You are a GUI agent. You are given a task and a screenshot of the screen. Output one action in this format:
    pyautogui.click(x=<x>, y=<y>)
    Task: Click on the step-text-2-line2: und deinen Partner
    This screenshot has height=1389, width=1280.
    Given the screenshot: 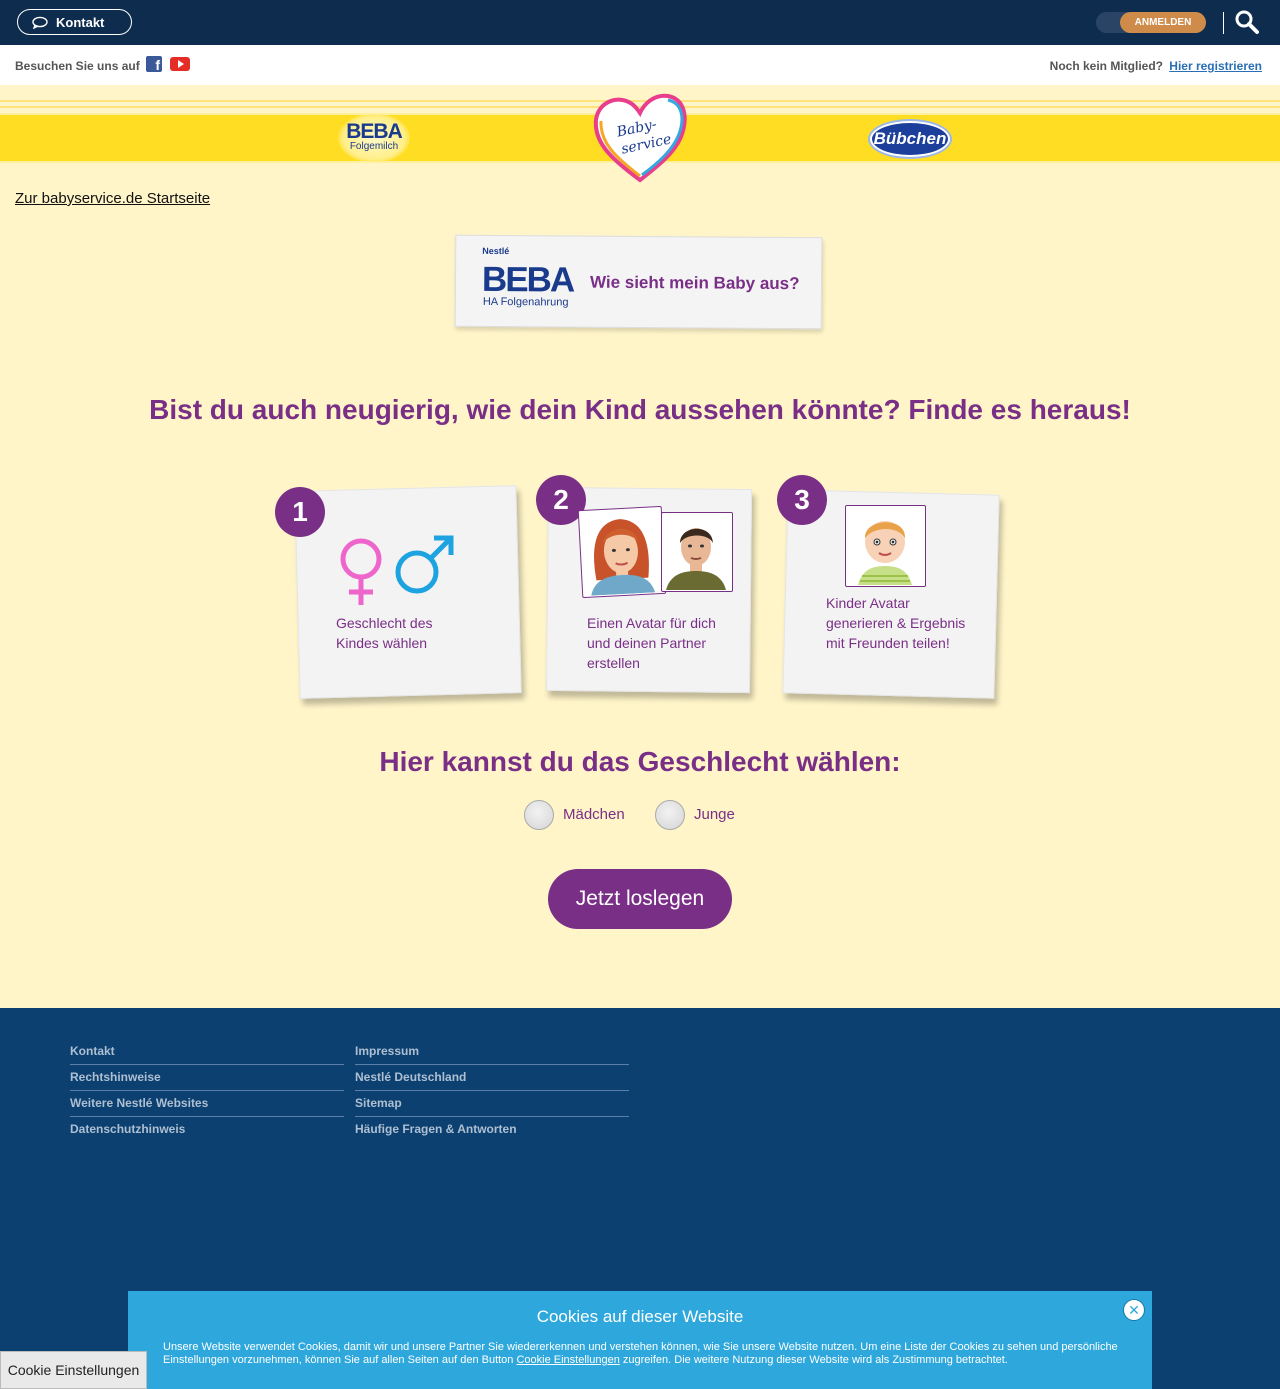 What is the action you would take?
    pyautogui.click(x=647, y=643)
    